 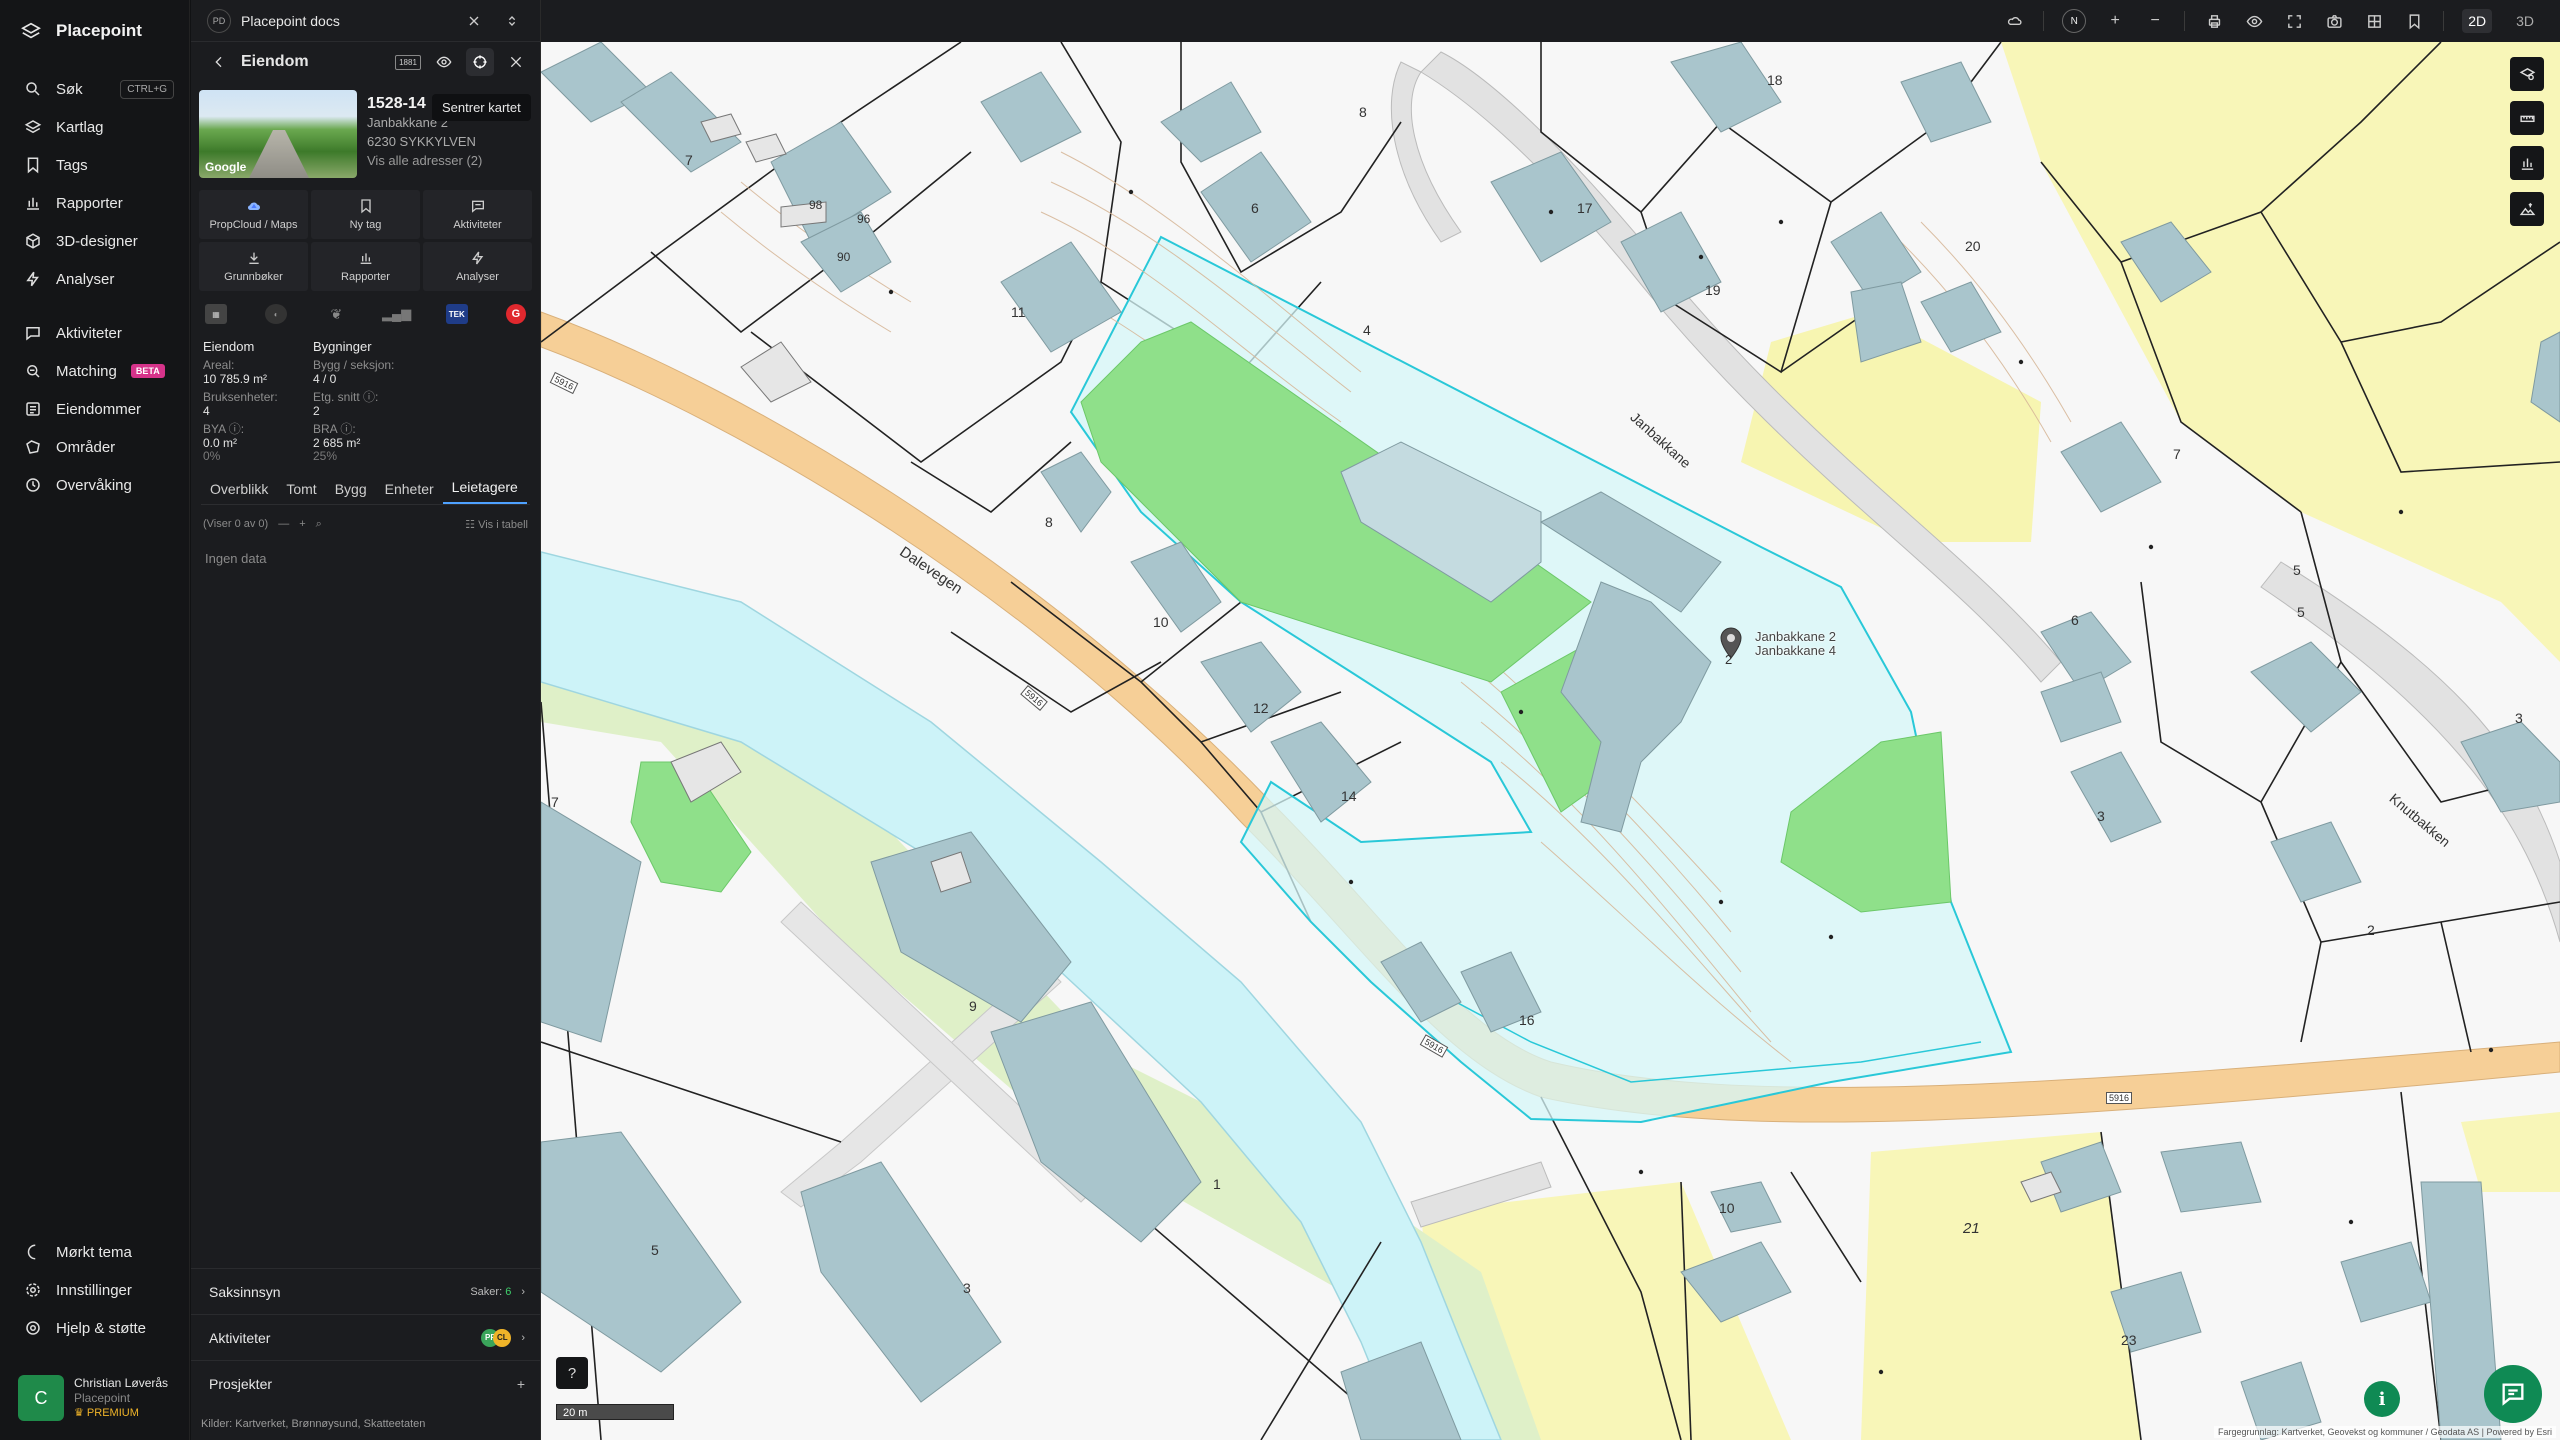 What do you see at coordinates (2444, 21) in the screenshot?
I see `separator` at bounding box center [2444, 21].